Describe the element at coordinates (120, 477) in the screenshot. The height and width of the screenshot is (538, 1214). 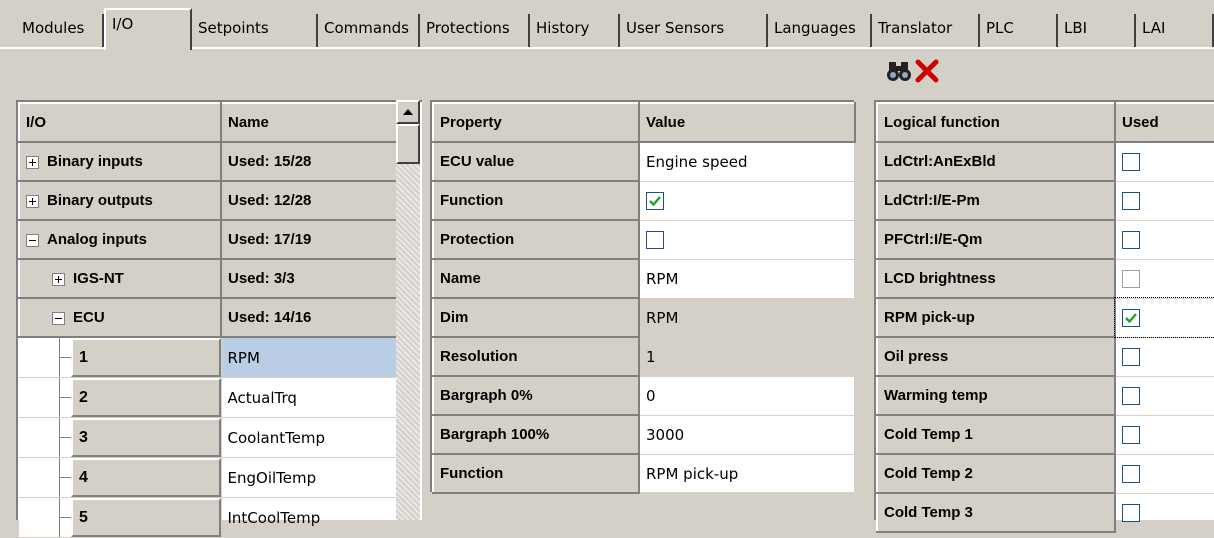
I see `io-item-number-cell: 4` at that location.